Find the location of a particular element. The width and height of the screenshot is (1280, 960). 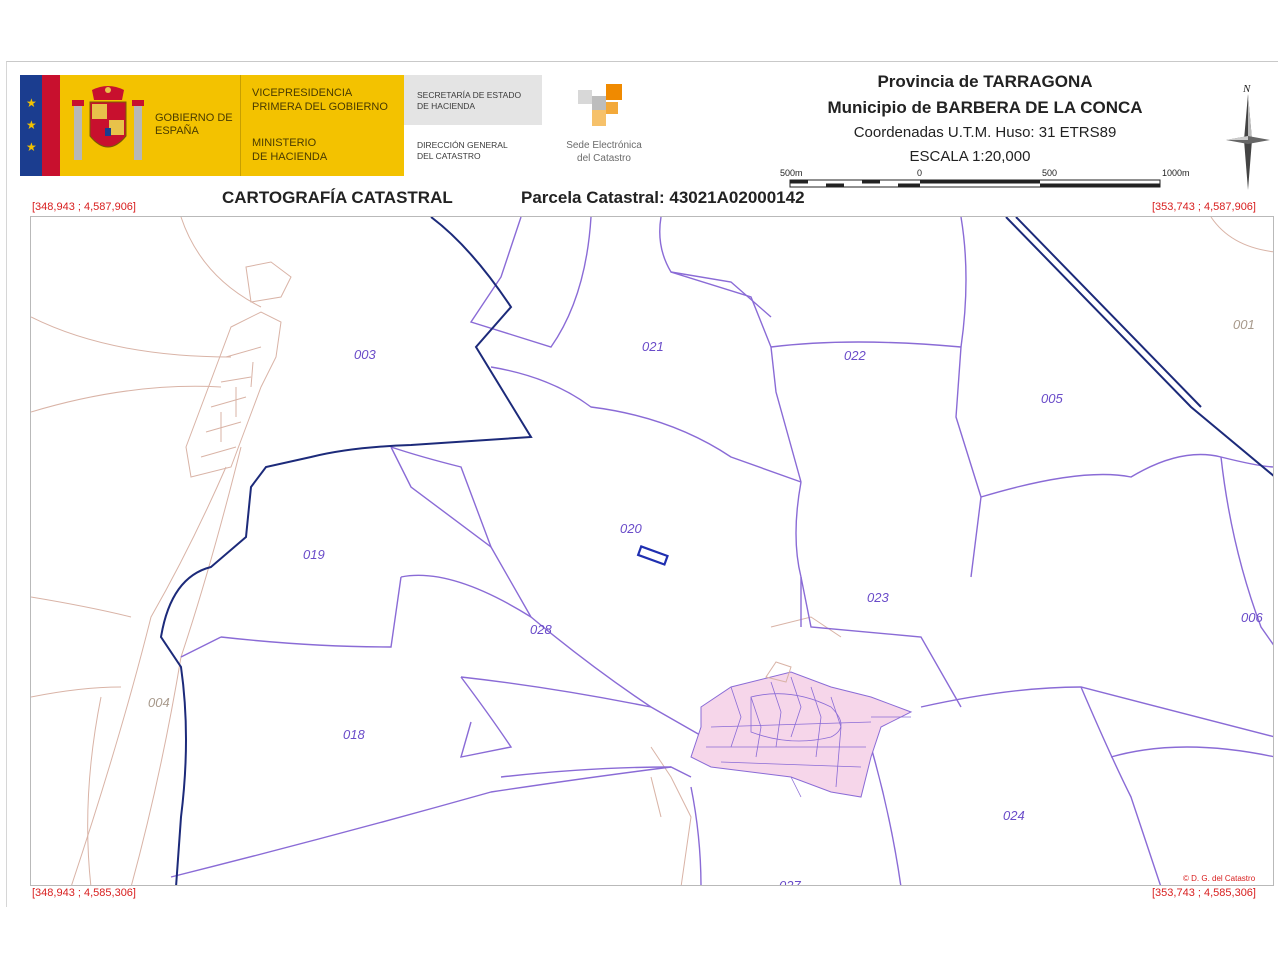

flag-red-band is located at coordinates (51, 125).